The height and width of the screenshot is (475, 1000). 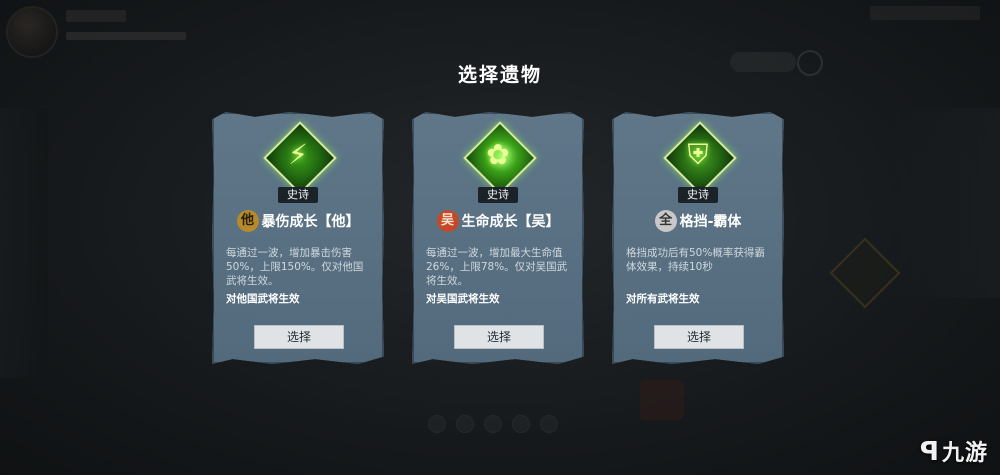 I want to click on green-leaf-icon: ✿, so click(x=498, y=154).